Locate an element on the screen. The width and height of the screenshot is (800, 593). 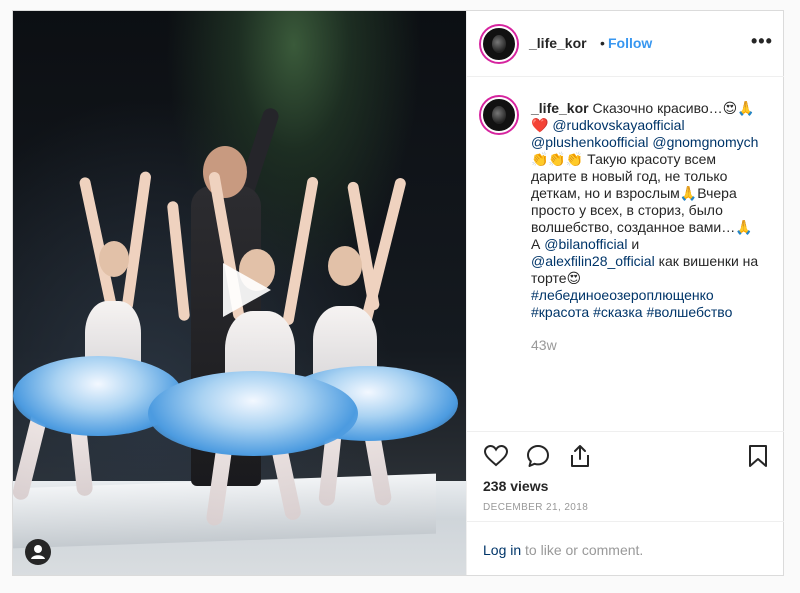
mention-link: @alexfilin28_official is located at coordinates (593, 261).